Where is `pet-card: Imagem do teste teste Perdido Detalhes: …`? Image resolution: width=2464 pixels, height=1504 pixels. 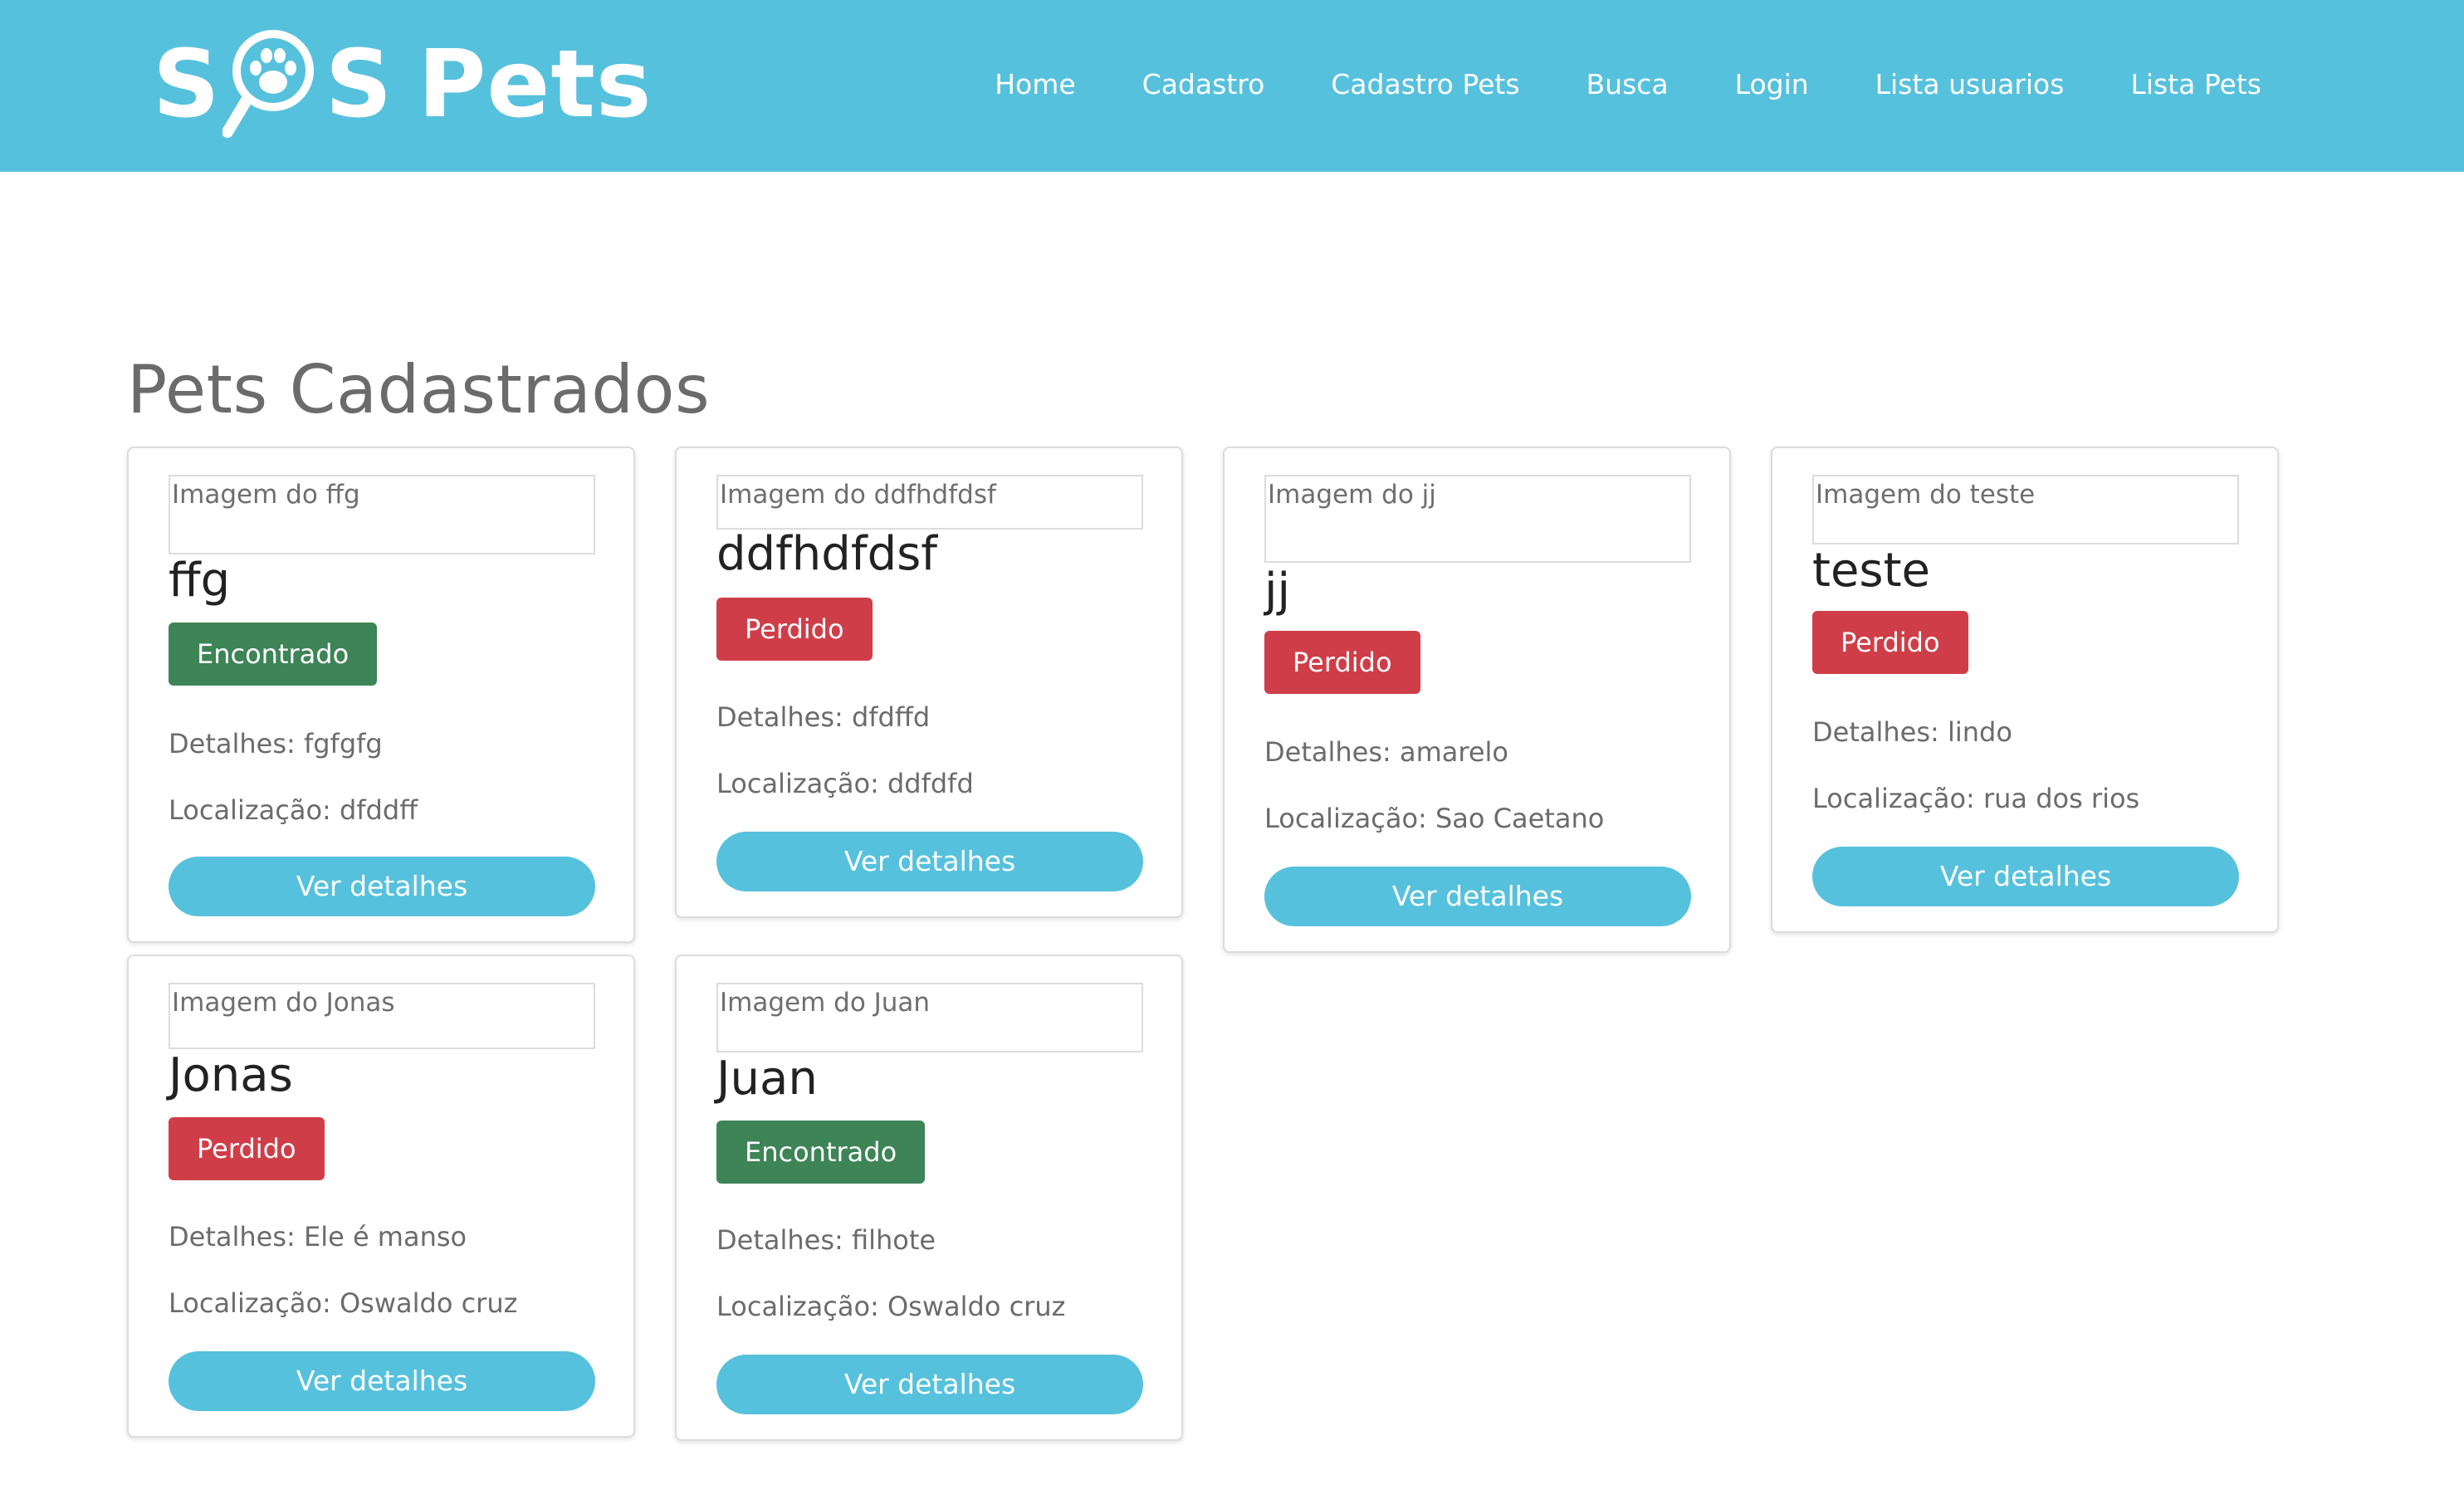 pet-card: Imagem do teste teste Perdido Detalhes: … is located at coordinates (2025, 690).